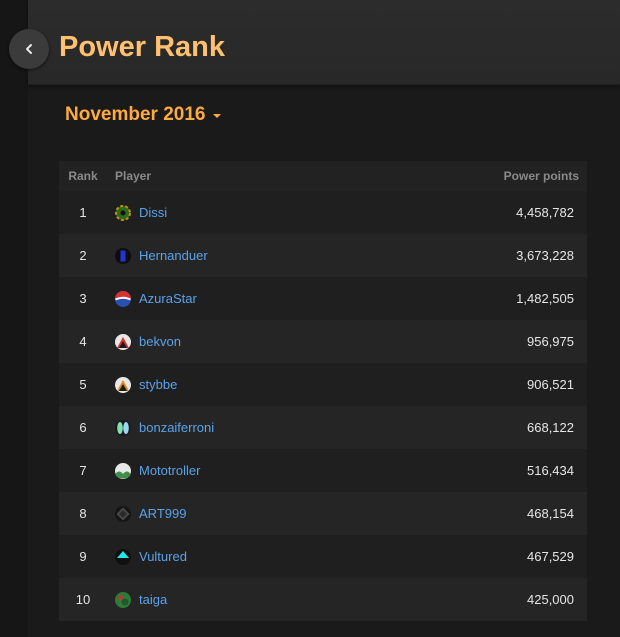  Describe the element at coordinates (83, 384) in the screenshot. I see `rank-cell: 5` at that location.